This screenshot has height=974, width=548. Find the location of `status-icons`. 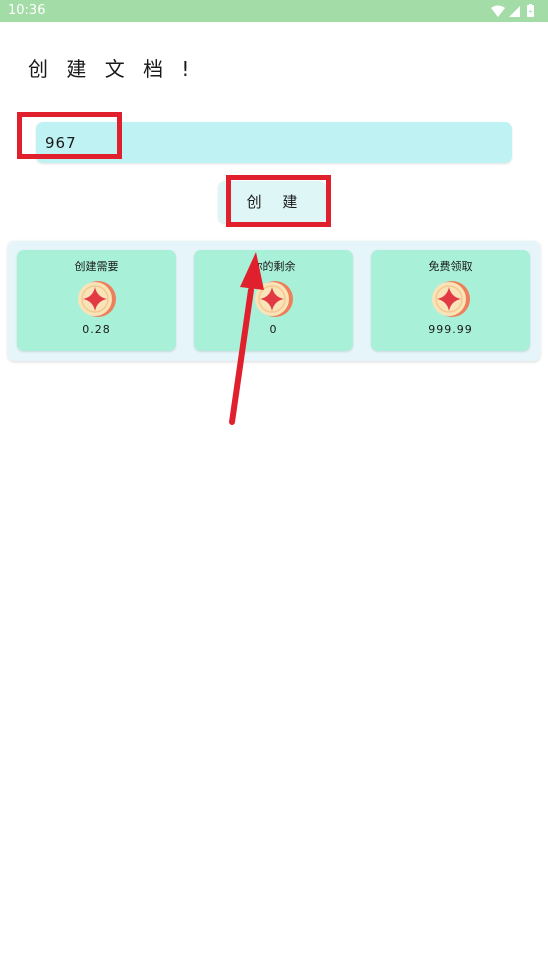

status-icons is located at coordinates (514, 11).